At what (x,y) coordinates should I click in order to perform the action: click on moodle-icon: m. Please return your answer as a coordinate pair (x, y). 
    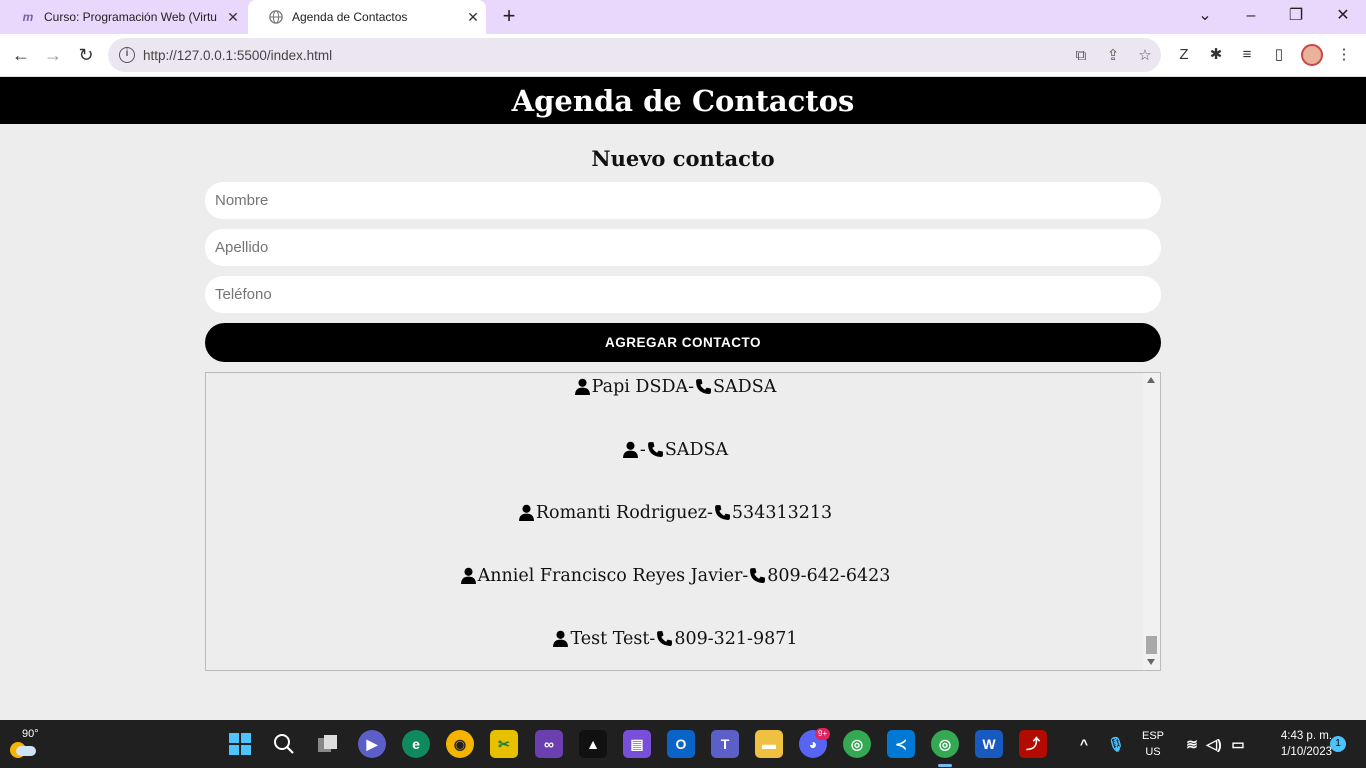
    Looking at the image, I should click on (28, 17).